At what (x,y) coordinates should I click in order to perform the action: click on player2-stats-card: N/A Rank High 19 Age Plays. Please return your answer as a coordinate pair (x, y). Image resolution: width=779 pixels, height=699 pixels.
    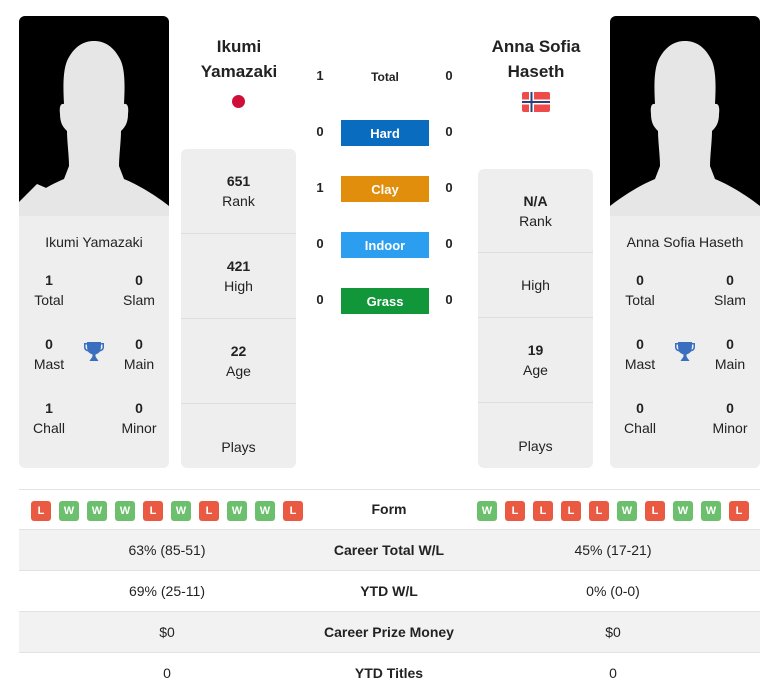
    Looking at the image, I should click on (535, 318).